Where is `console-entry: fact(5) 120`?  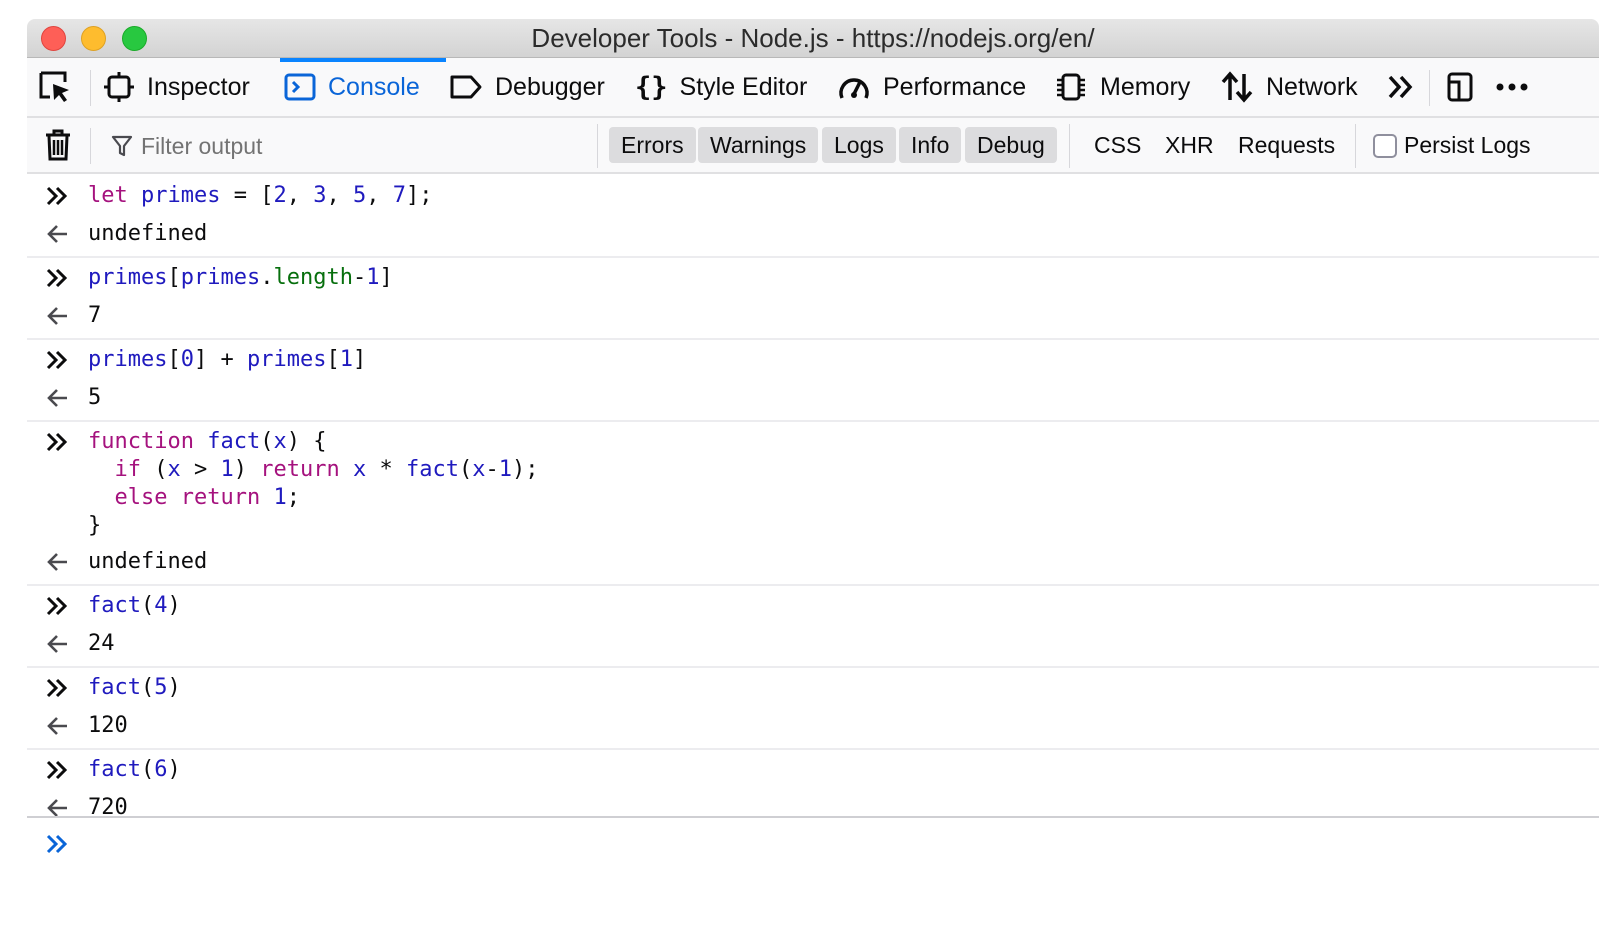 console-entry: fact(5) 120 is located at coordinates (813, 709).